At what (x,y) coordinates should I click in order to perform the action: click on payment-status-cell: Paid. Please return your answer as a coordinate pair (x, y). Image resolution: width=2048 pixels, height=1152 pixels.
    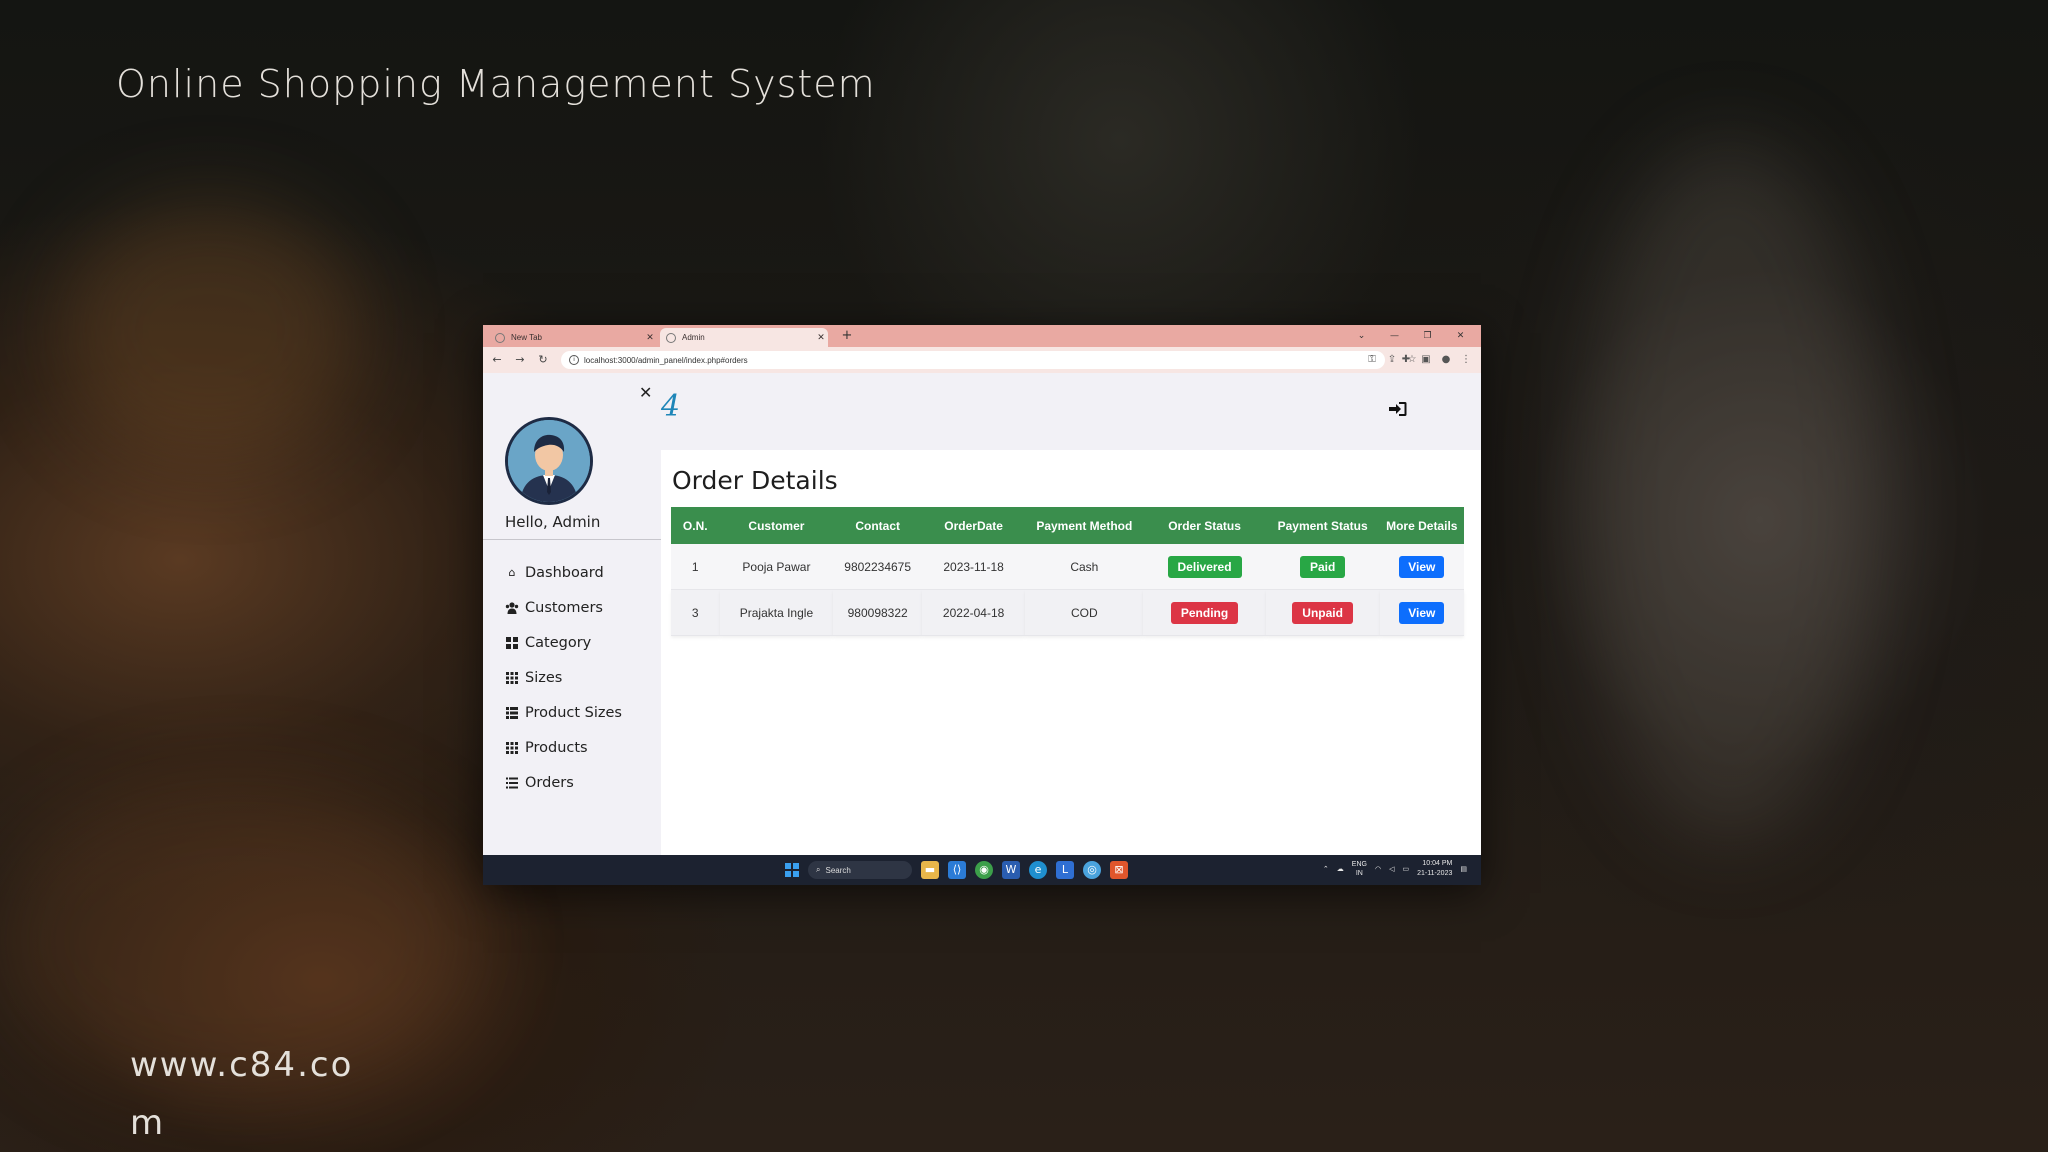
    Looking at the image, I should click on (1322, 567).